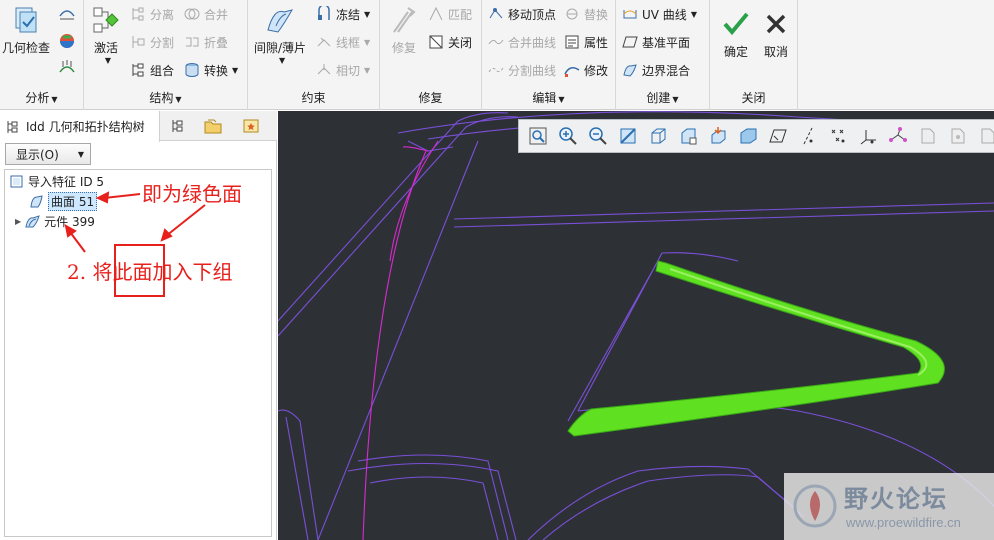 The width and height of the screenshot is (994, 540). What do you see at coordinates (324, 13) in the screenshot?
I see `freeze-icon` at bounding box center [324, 13].